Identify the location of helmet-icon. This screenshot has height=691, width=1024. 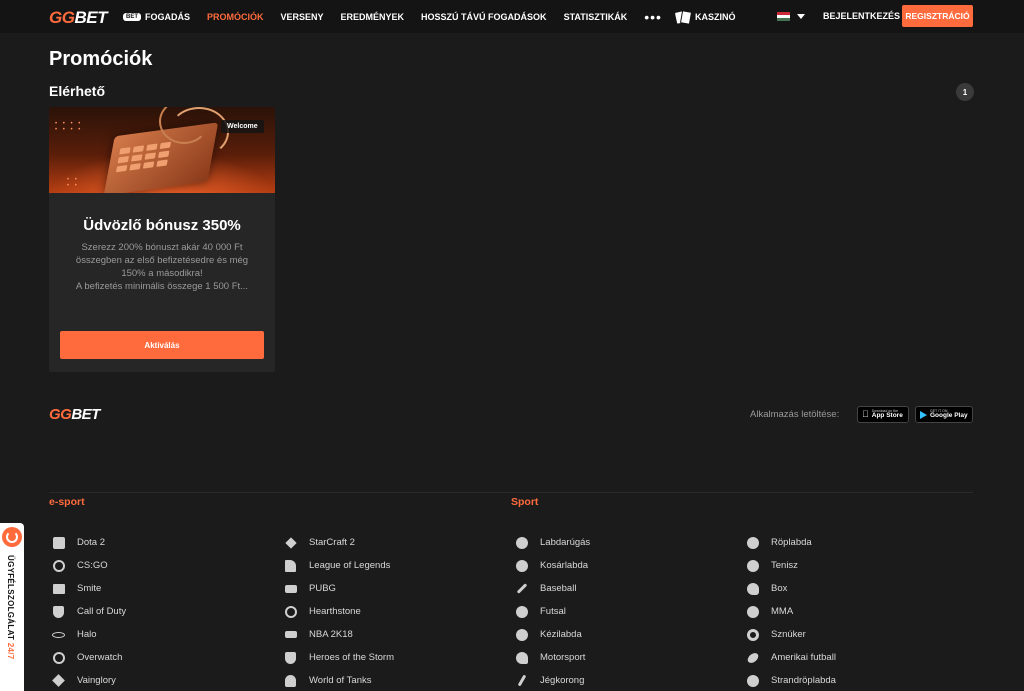
(521, 657).